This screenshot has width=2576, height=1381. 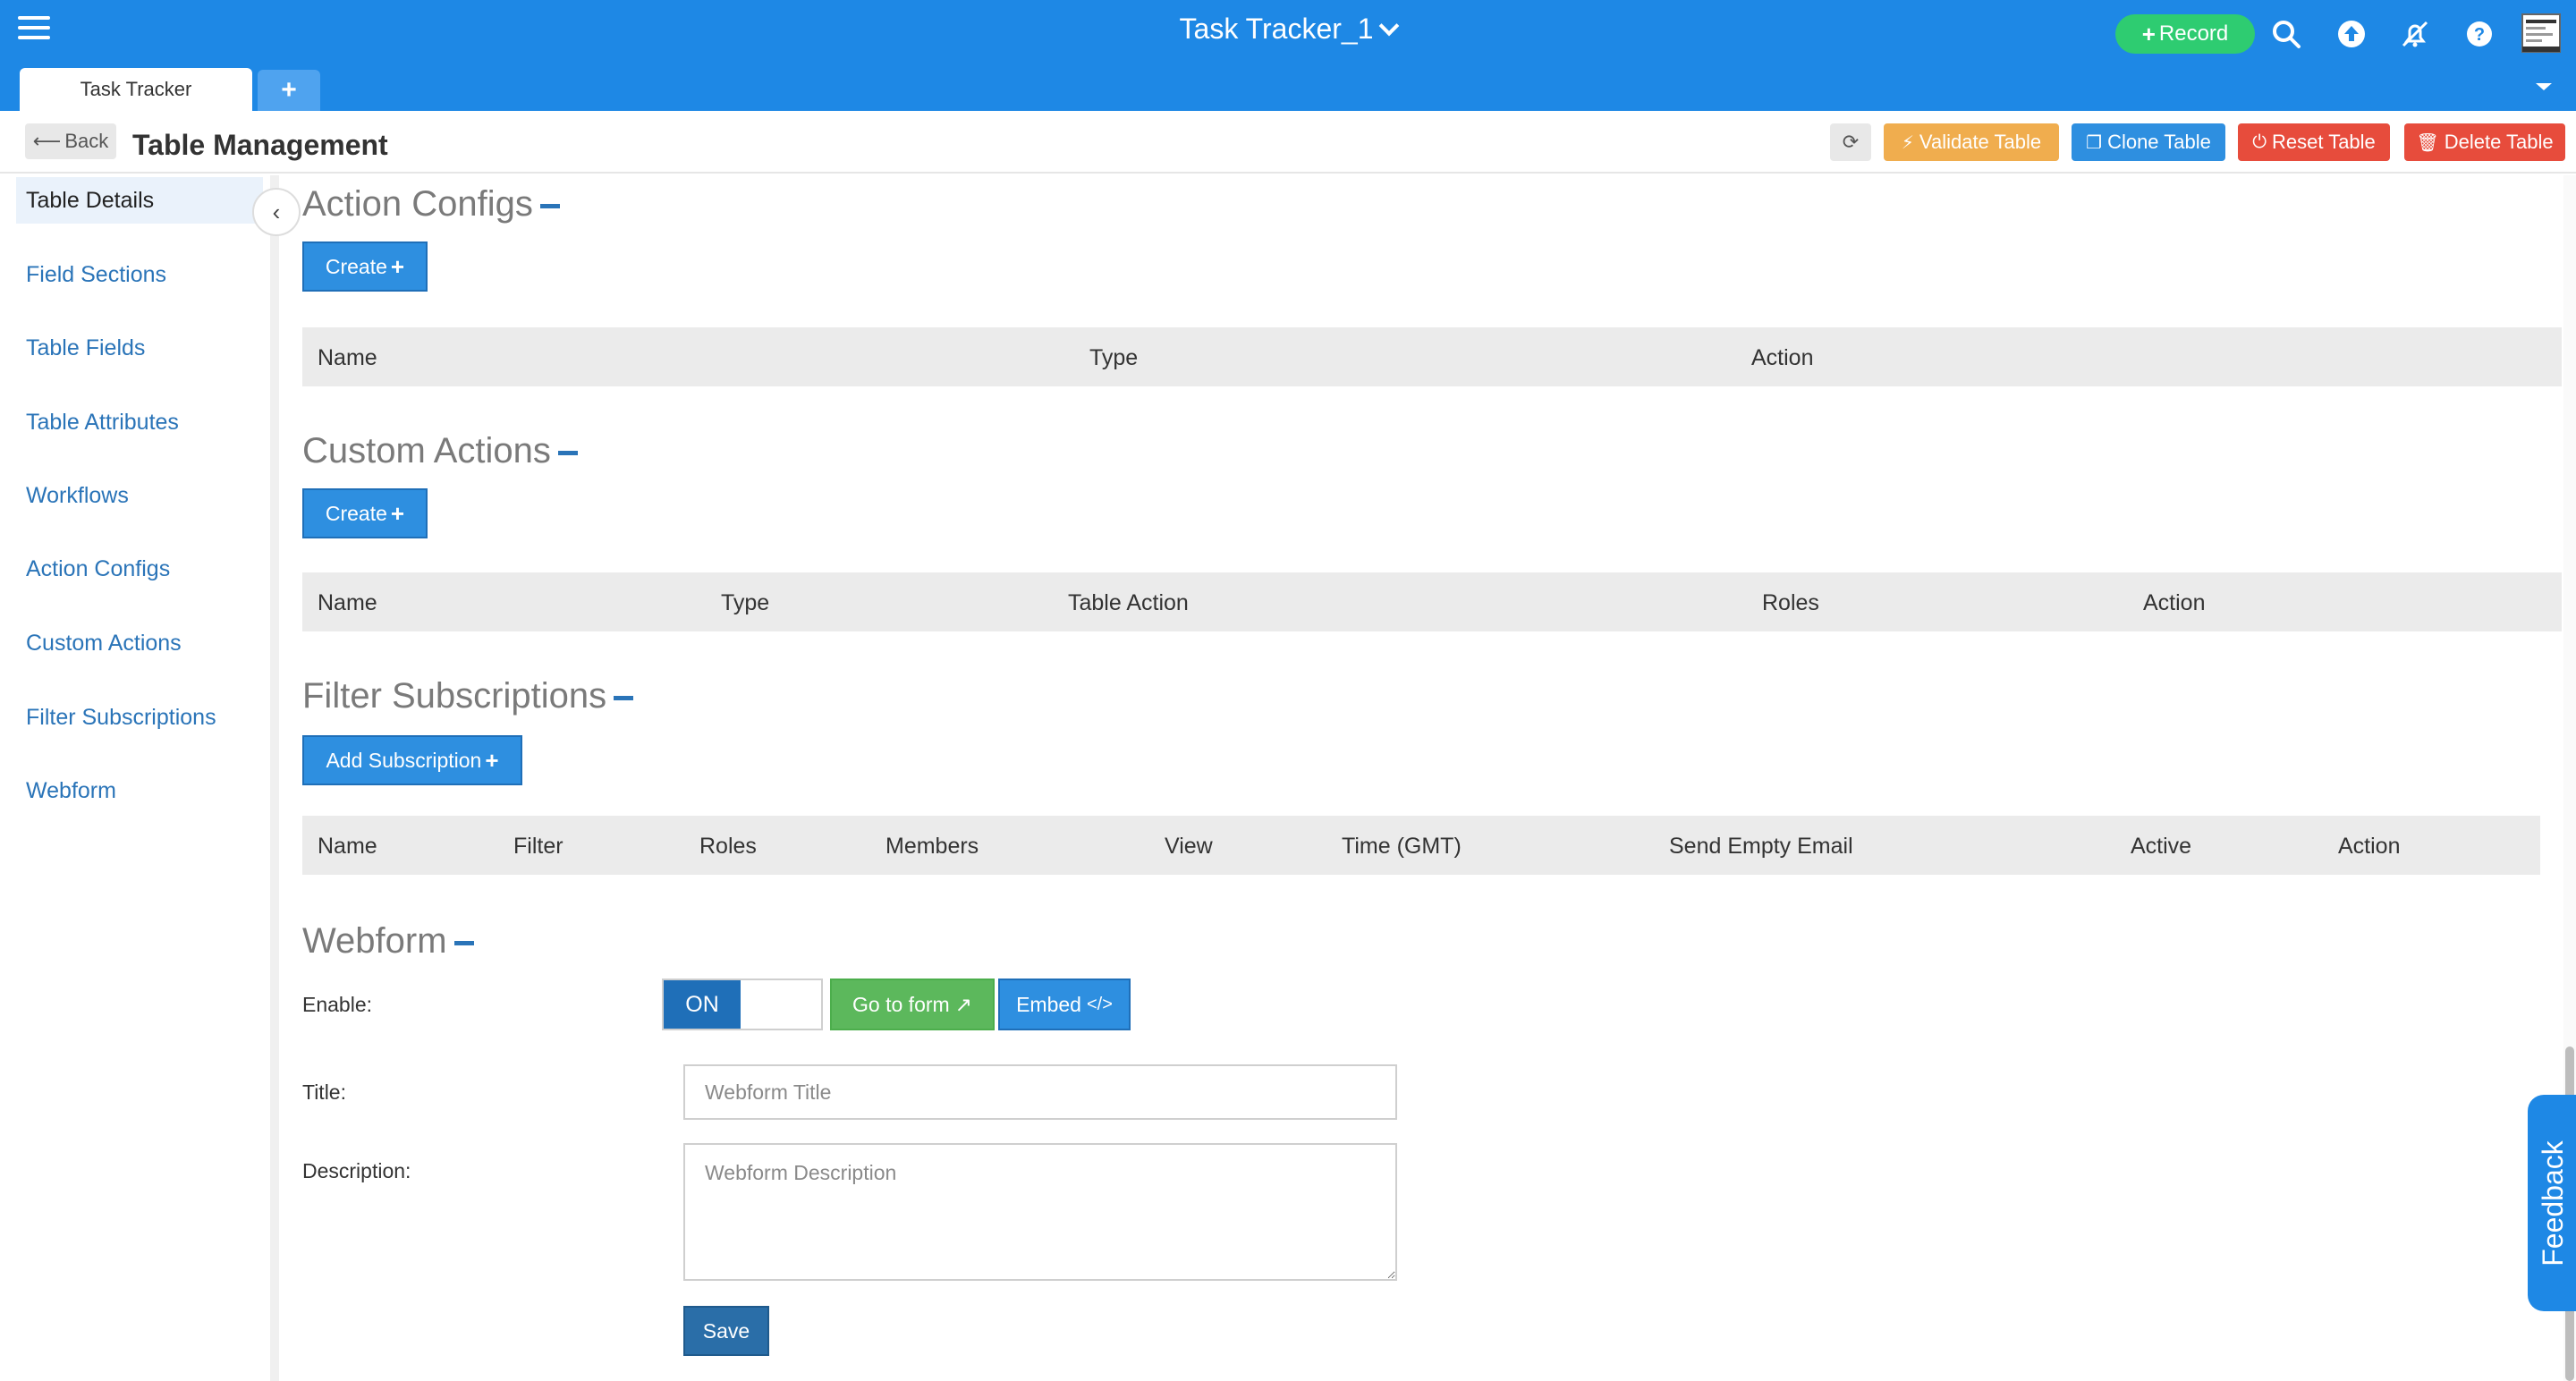 What do you see at coordinates (702, 1004) in the screenshot?
I see `toggle-on-label: ON` at bounding box center [702, 1004].